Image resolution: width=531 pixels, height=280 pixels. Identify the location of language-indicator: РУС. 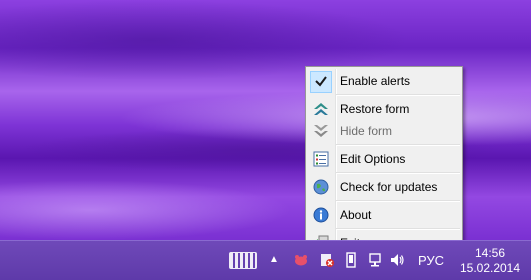
(431, 260).